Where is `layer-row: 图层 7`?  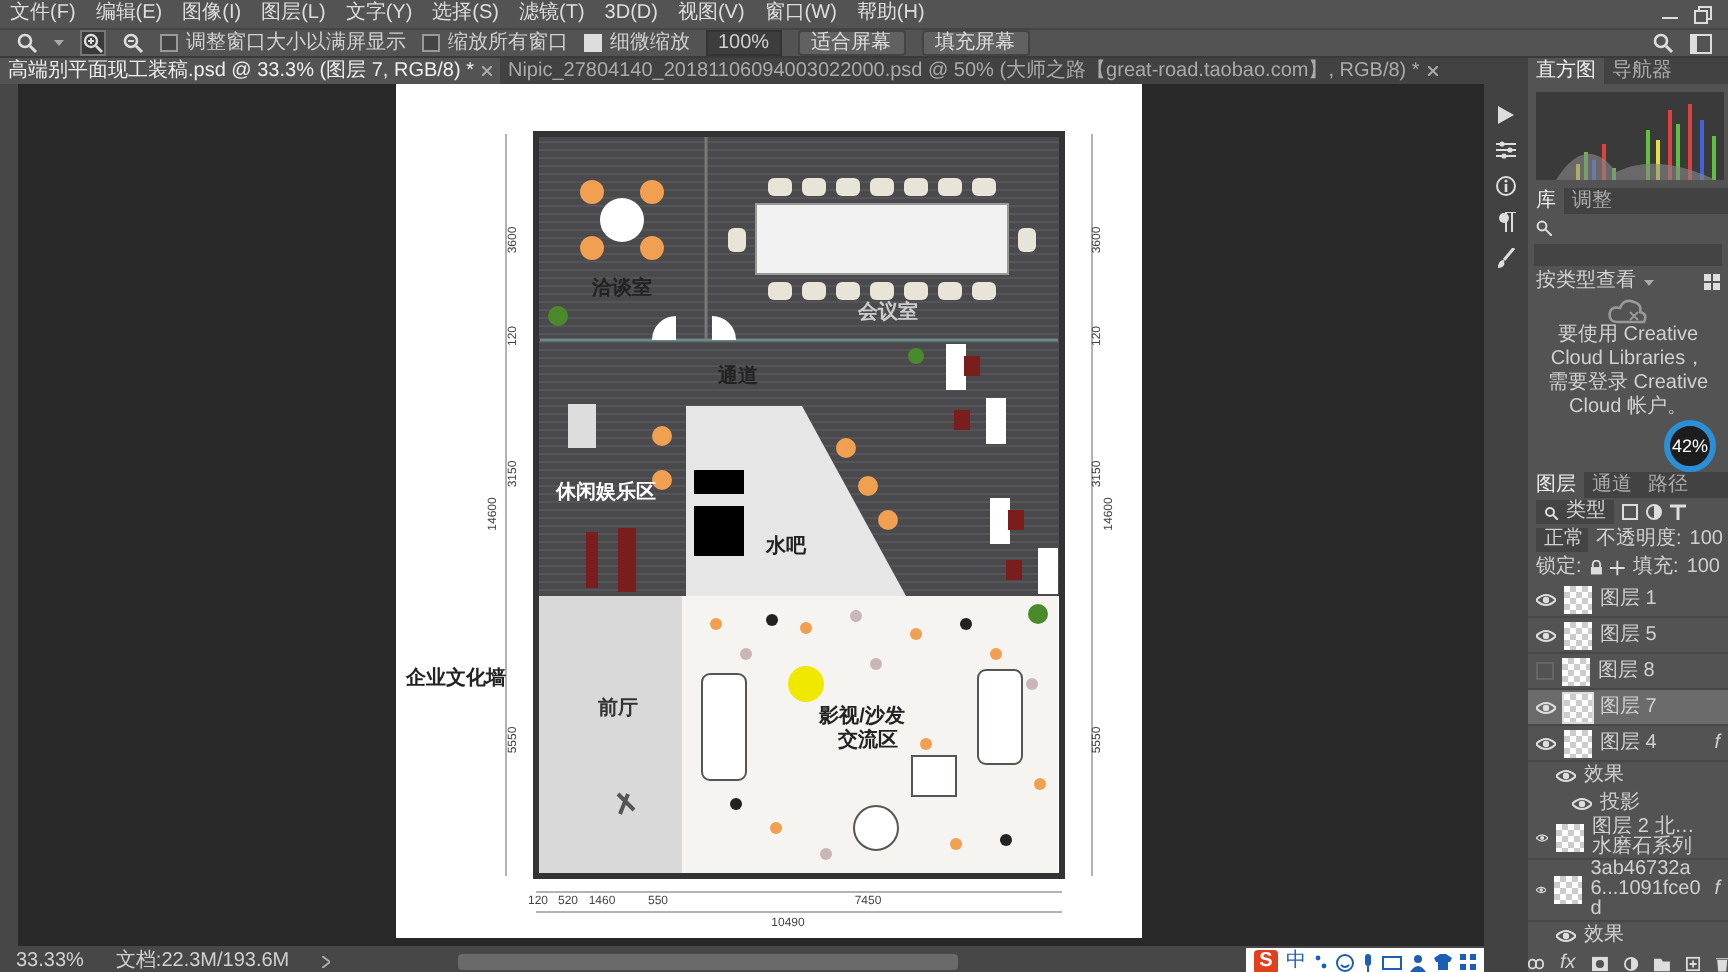 layer-row: 图层 7 is located at coordinates (1628, 708).